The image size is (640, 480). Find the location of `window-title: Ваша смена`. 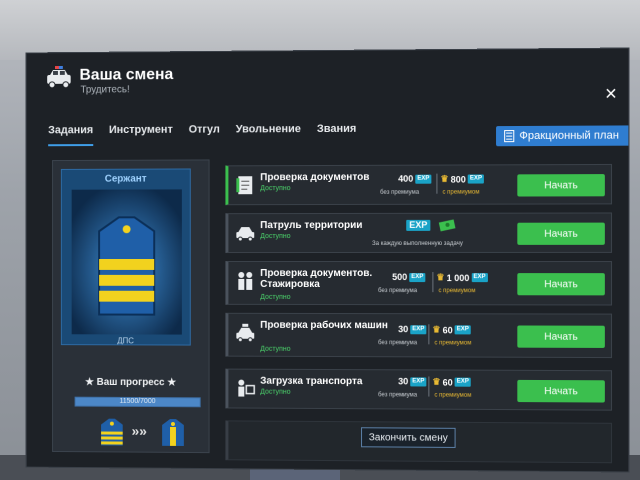

window-title: Ваша смена is located at coordinates (126, 75).